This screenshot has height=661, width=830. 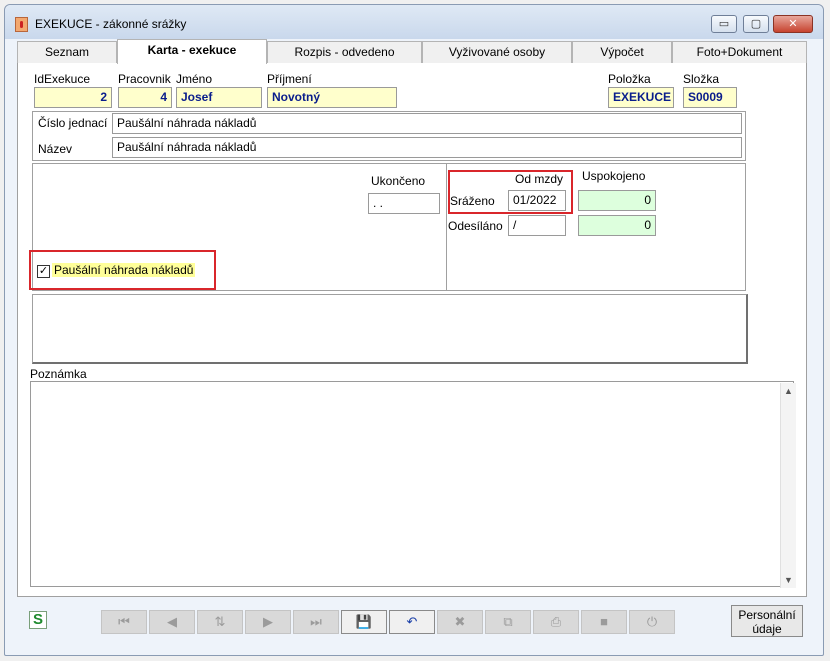 I want to click on polozka-label: Položka, so click(x=629, y=79).